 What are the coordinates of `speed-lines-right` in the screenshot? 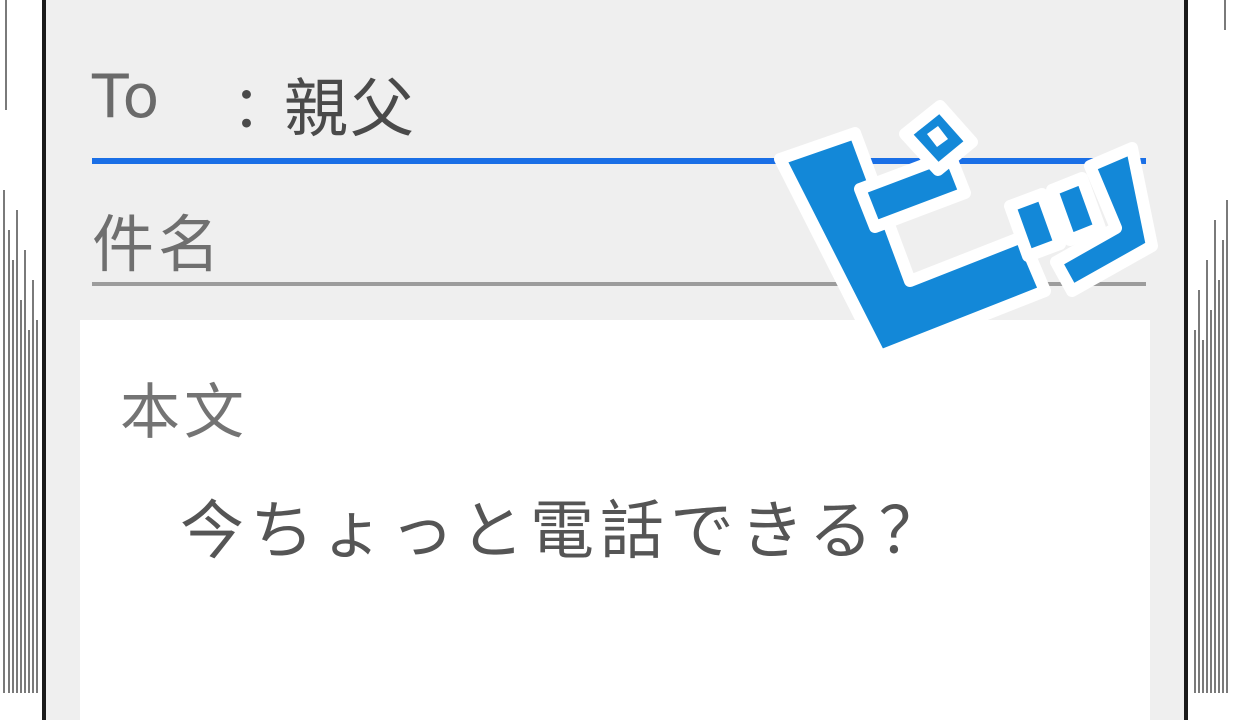 It's located at (1210, 346).